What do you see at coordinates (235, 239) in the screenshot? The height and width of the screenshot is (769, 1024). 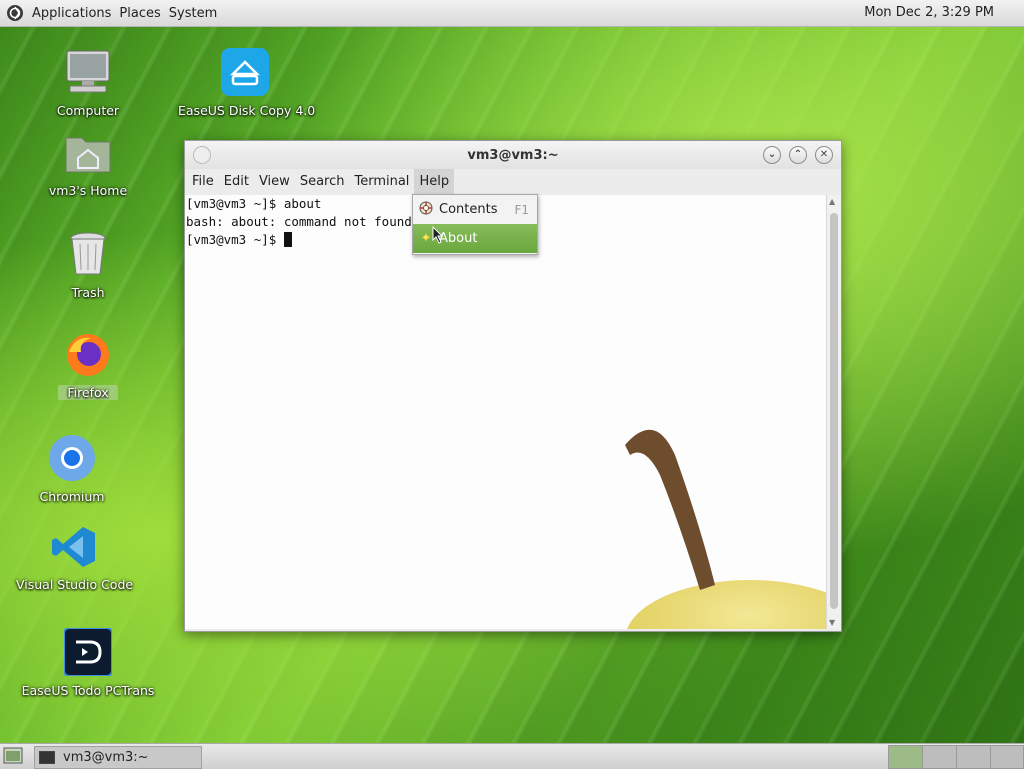 I see `terminal-prompt: [vm3@vm3 ~]$` at bounding box center [235, 239].